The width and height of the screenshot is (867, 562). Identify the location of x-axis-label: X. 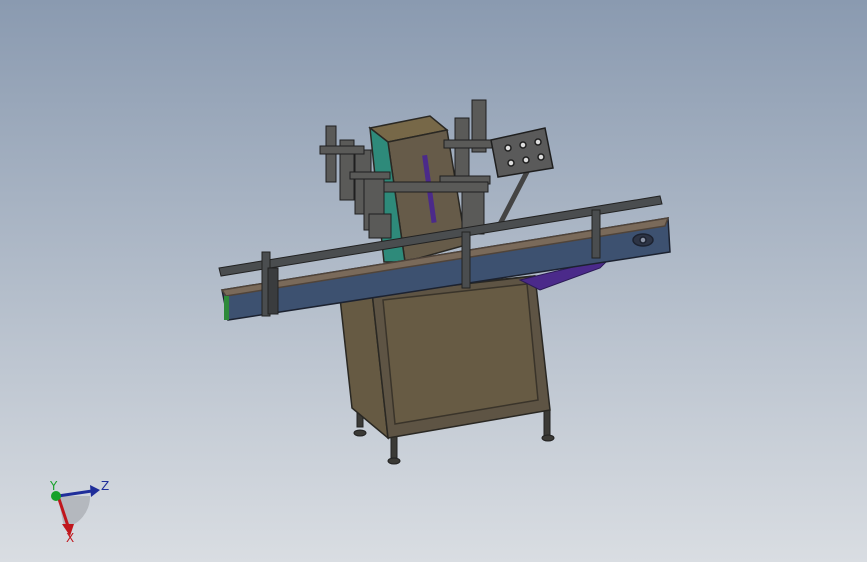
(70, 538).